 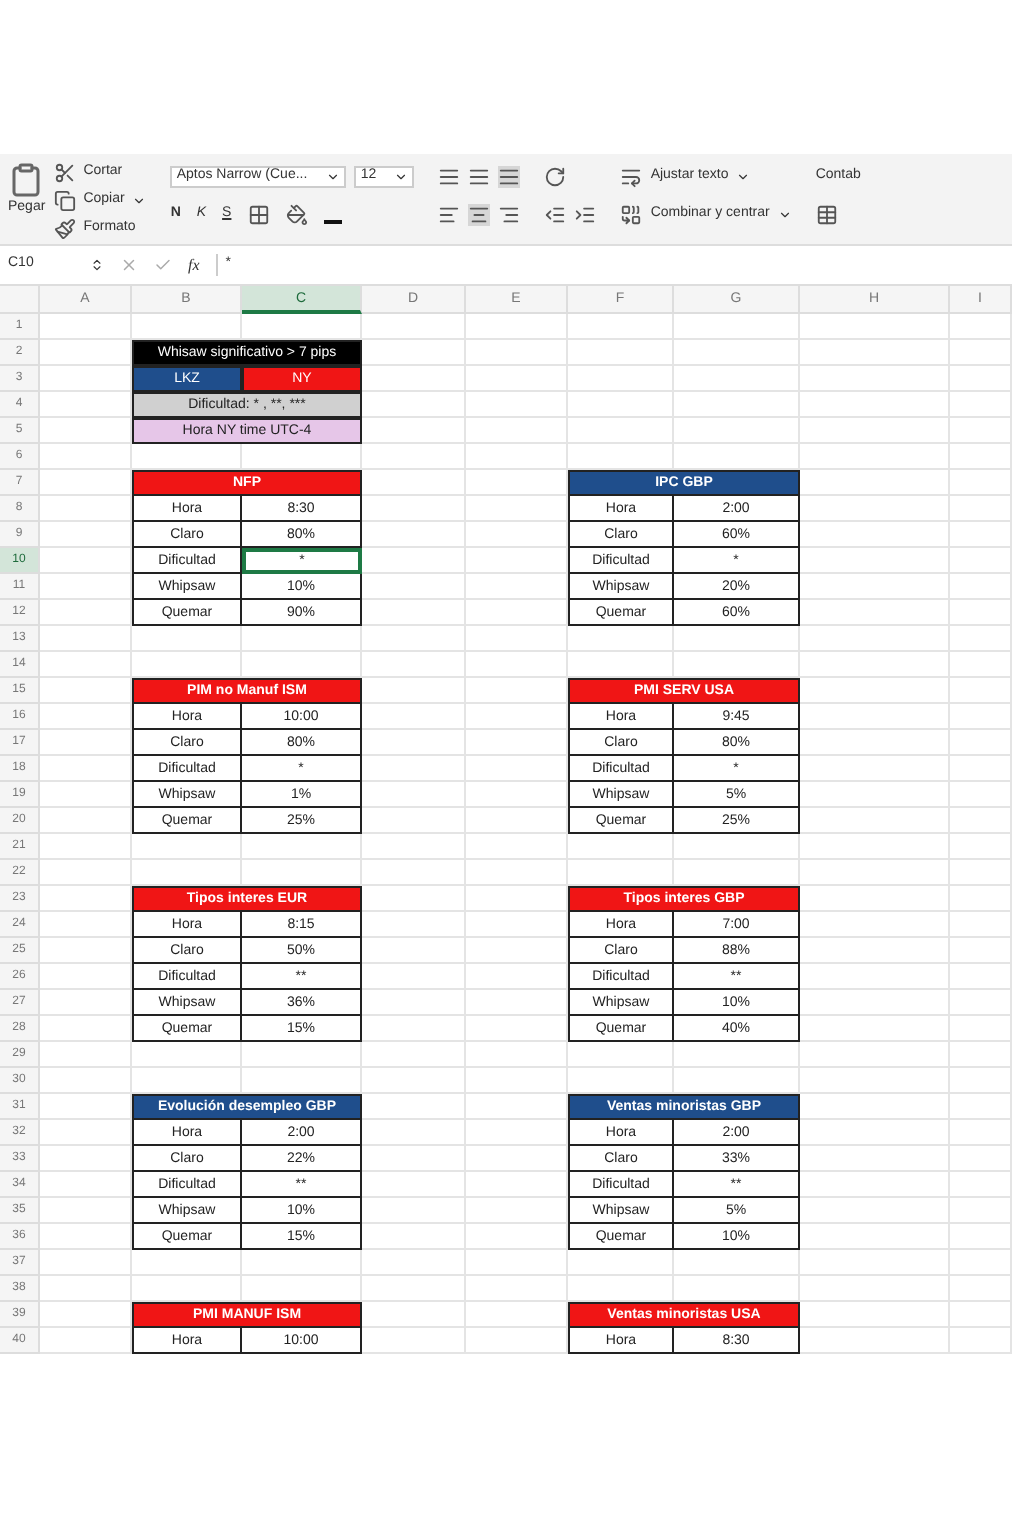 I want to click on outdent-icon, so click(x=555, y=215).